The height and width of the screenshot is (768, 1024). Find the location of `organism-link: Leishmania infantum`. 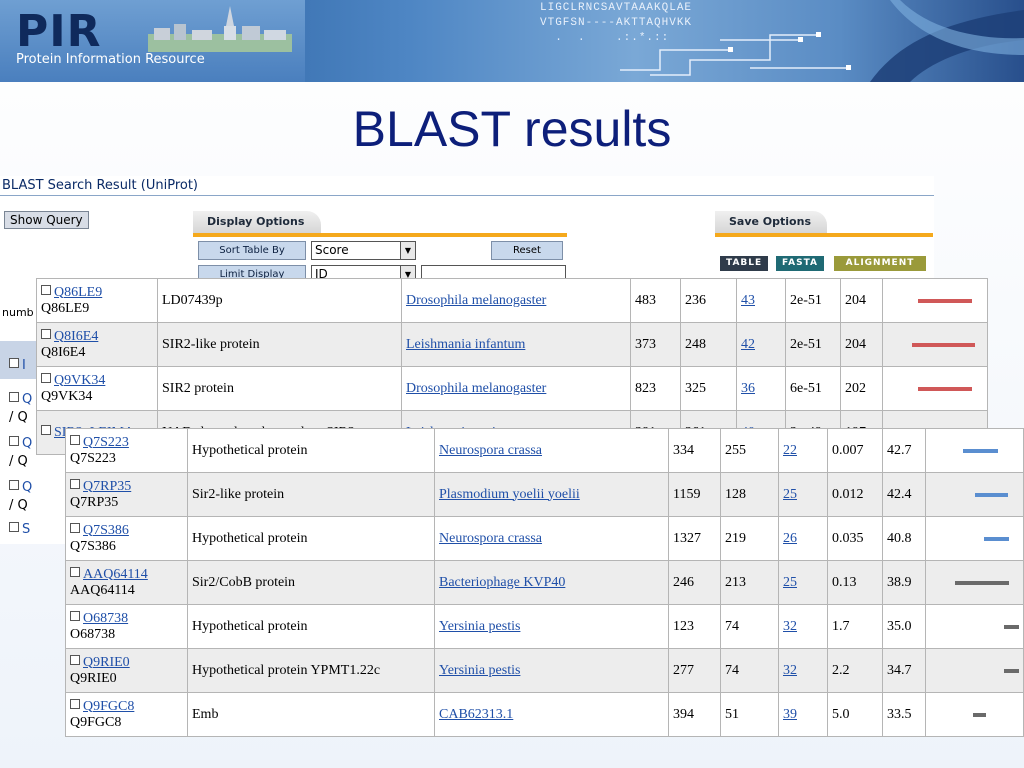

organism-link: Leishmania infantum is located at coordinates (465, 344).